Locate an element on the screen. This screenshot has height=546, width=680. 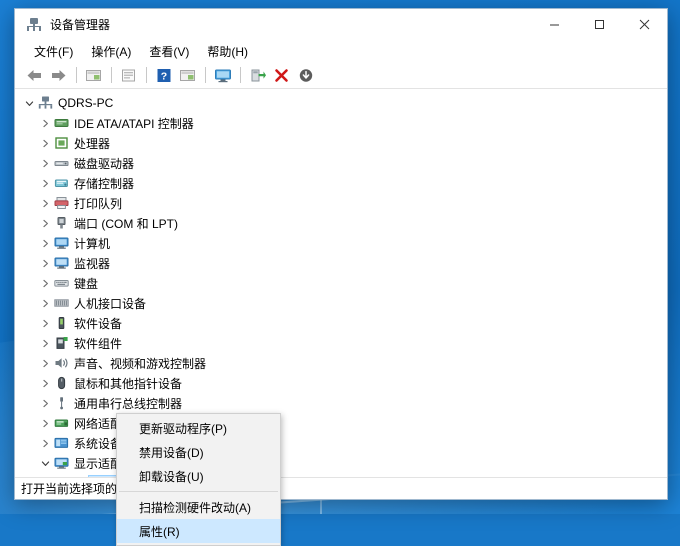
menu-action: 操作(A) is located at coordinates (111, 51).